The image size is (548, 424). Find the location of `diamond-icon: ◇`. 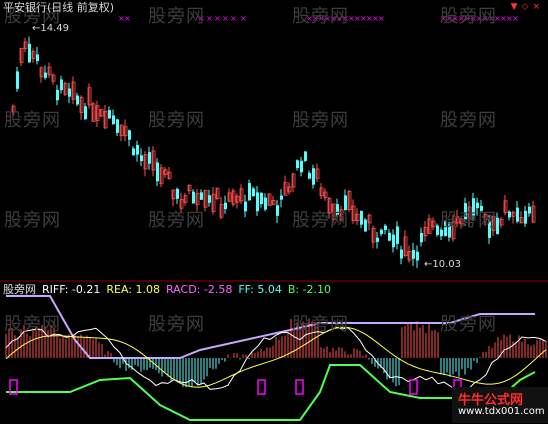

diamond-icon: ◇ is located at coordinates (527, 7).